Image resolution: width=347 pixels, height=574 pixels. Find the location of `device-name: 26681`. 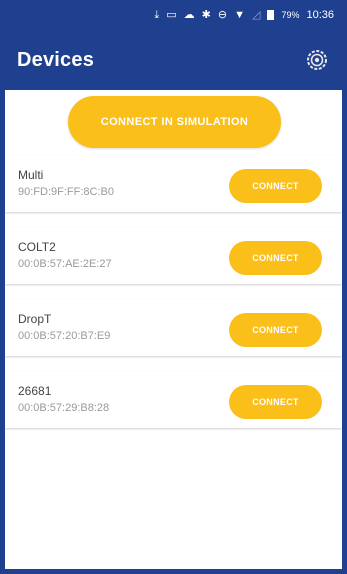

device-name: 26681 is located at coordinates (35, 391).